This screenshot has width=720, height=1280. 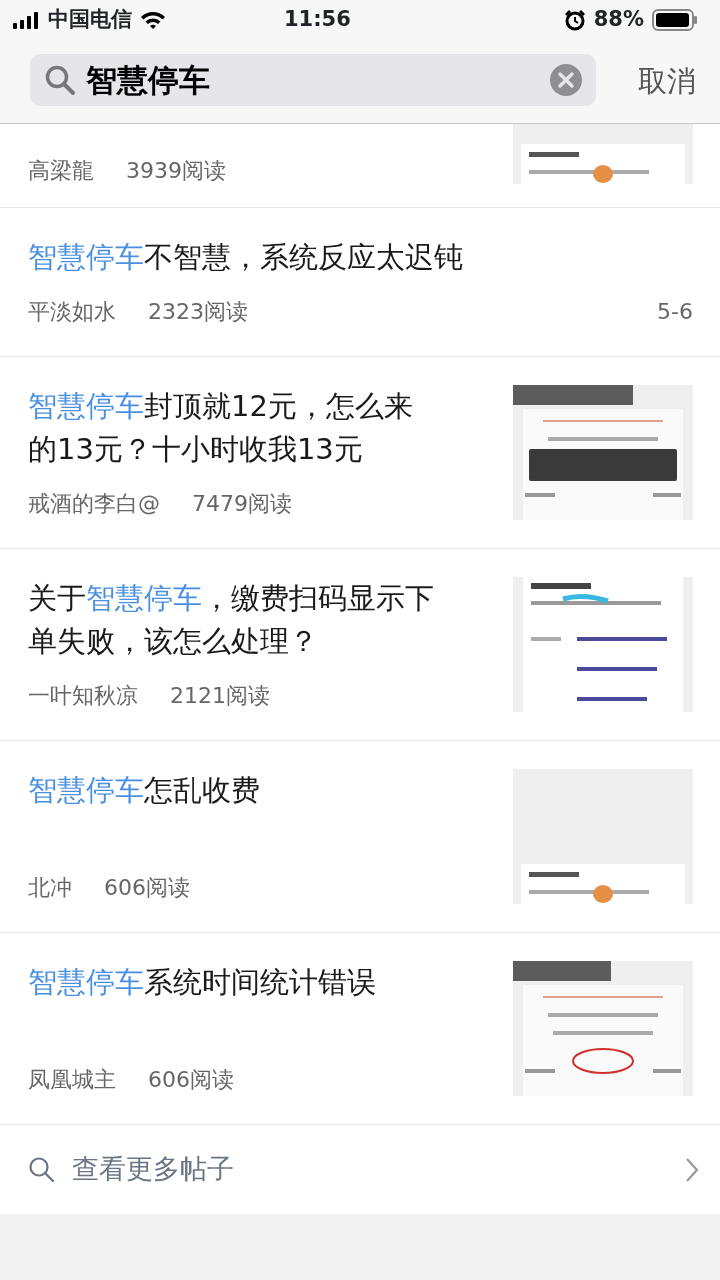 I want to click on cancel-button: 取消, so click(x=667, y=82).